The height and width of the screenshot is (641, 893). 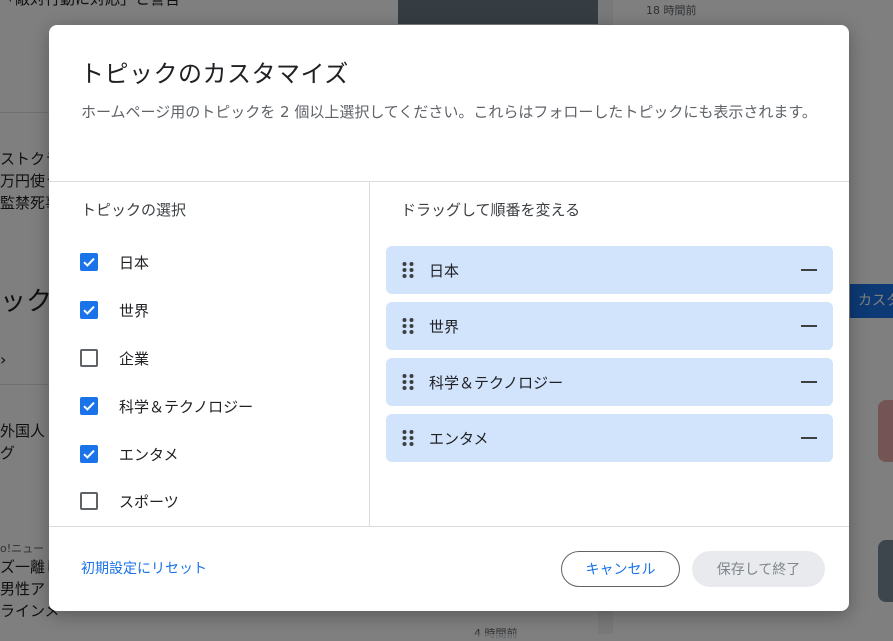 What do you see at coordinates (144, 568) in the screenshot?
I see `reset-to-default-link: 初期設定にリセット` at bounding box center [144, 568].